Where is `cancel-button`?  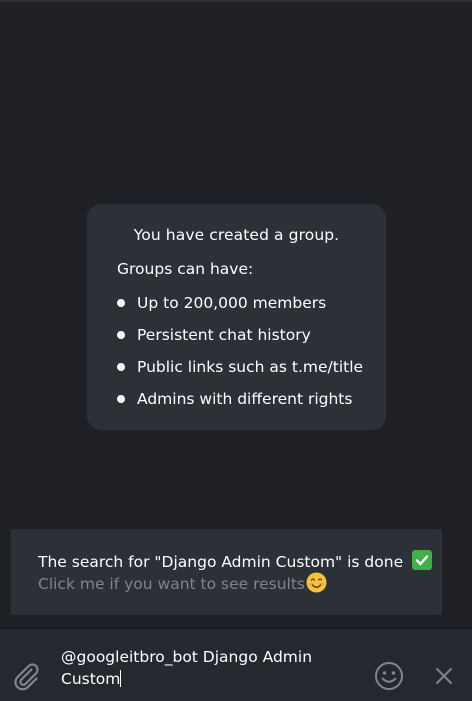 cancel-button is located at coordinates (444, 676).